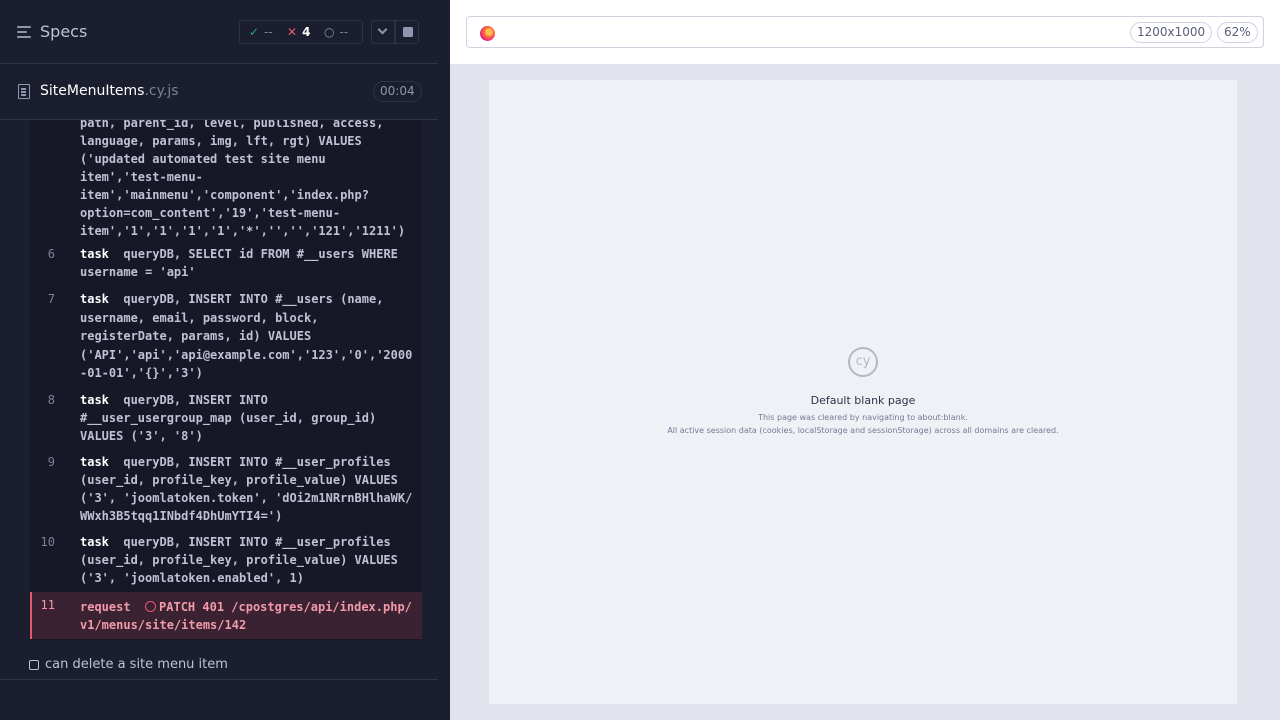  I want to click on viewport-size-badge: 1200x1000, so click(1171, 32).